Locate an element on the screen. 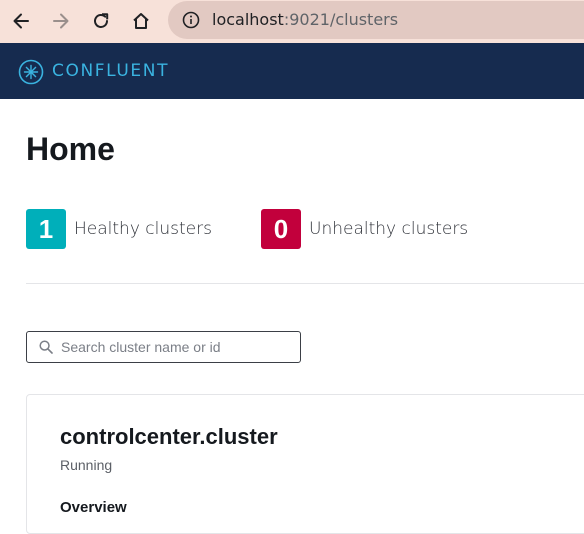 The image size is (584, 534). unhealthy-clusters-label: Unhealthy clusters is located at coordinates (389, 229).